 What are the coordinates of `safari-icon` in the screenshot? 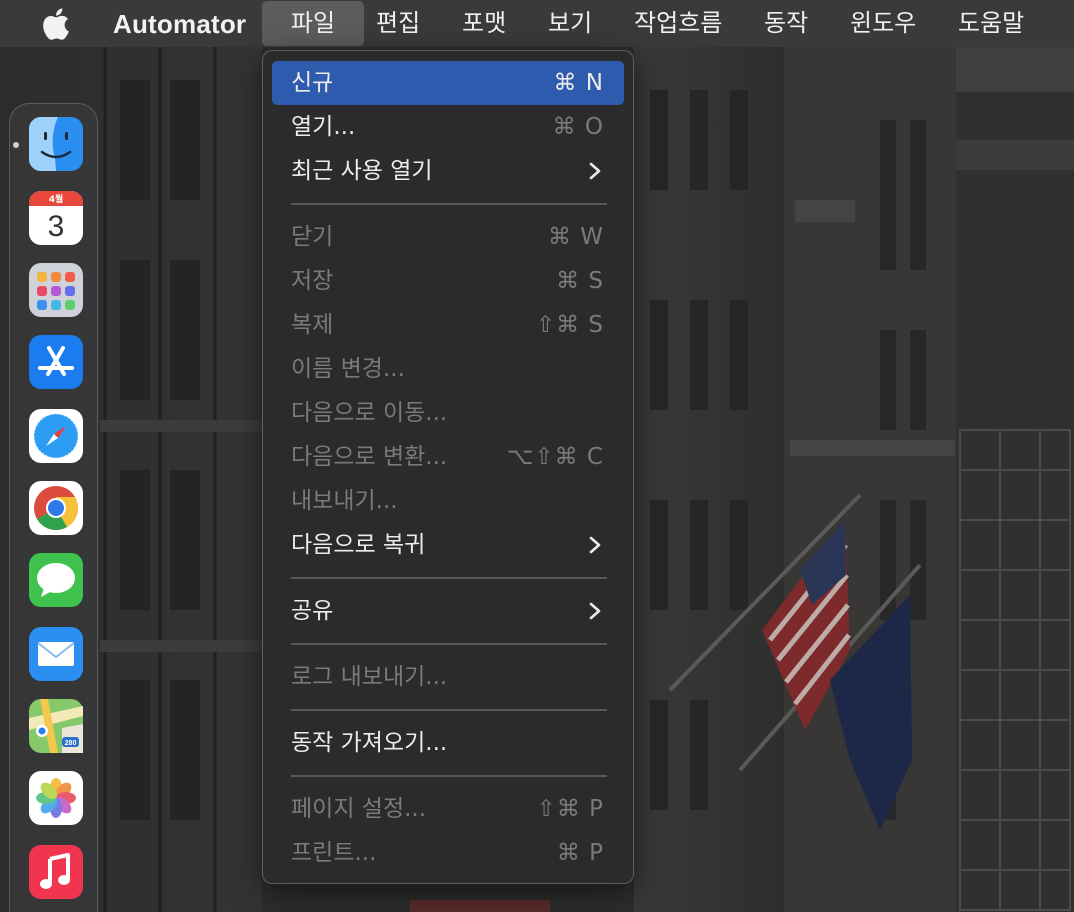 It's located at (56, 436).